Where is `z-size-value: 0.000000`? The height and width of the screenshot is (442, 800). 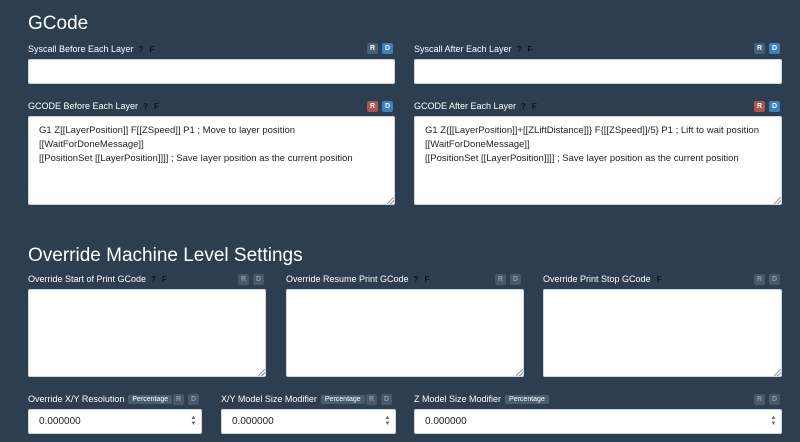 z-size-value: 0.000000 is located at coordinates (446, 421).